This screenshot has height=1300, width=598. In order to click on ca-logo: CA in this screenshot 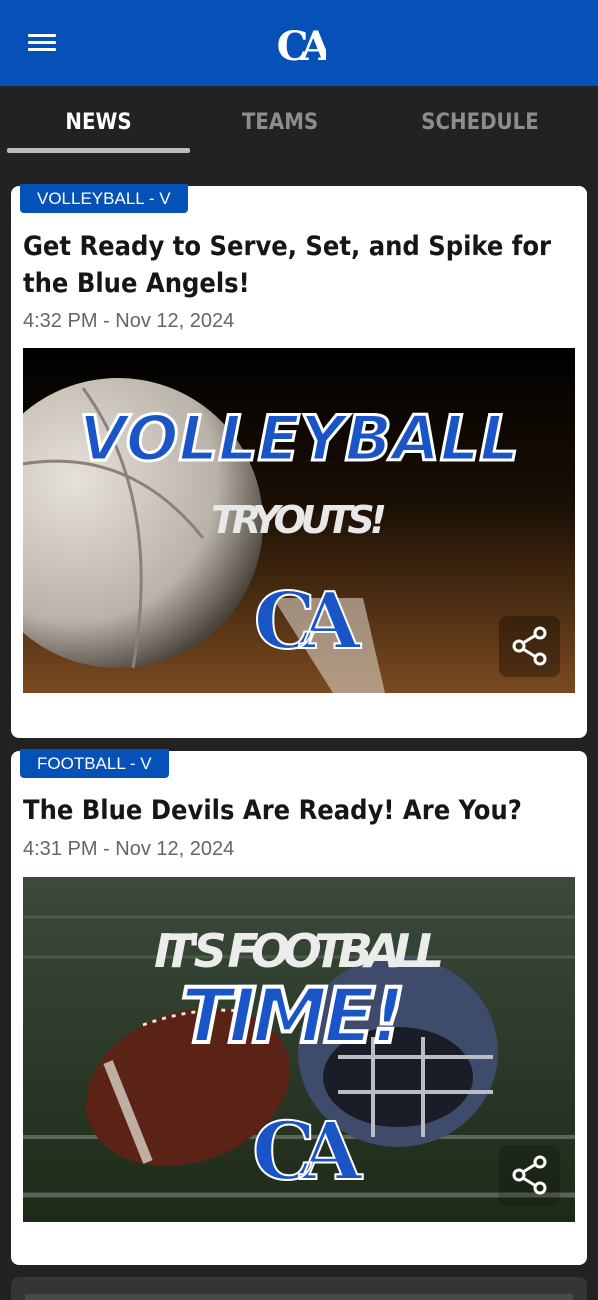, I will do `click(300, 43)`.